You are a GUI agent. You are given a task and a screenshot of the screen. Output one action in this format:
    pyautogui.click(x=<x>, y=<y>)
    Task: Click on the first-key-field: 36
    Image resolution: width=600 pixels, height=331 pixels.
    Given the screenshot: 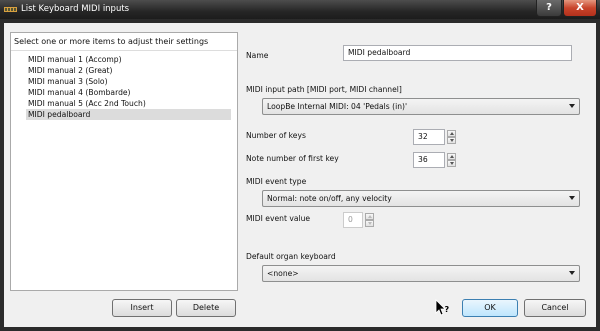 What is the action you would take?
    pyautogui.click(x=429, y=160)
    